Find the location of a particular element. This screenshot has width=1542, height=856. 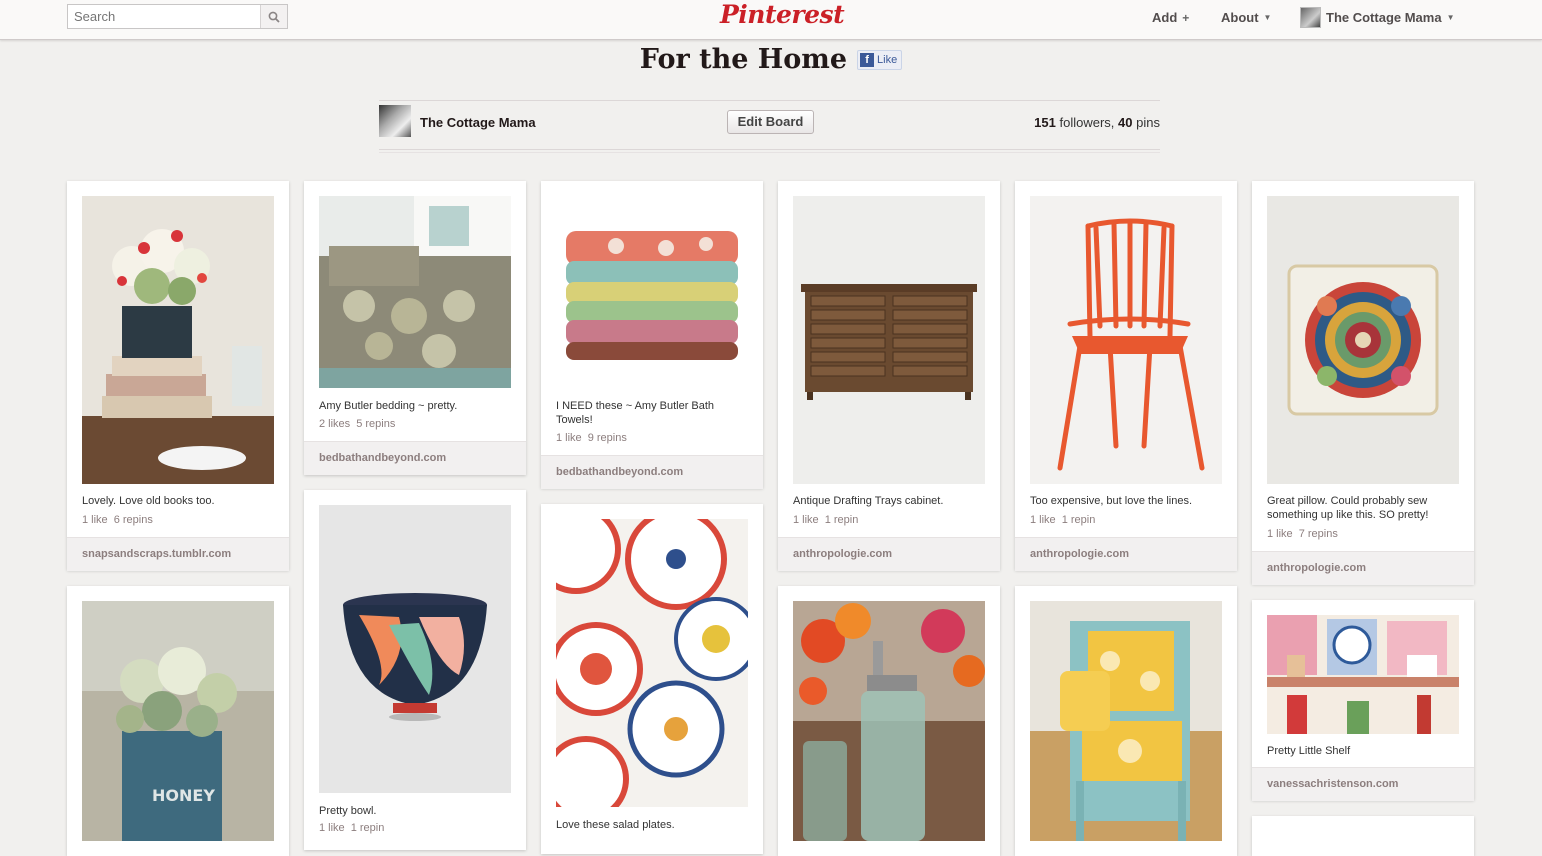

pinterest-logo: Pinterest is located at coordinates (782, 14).